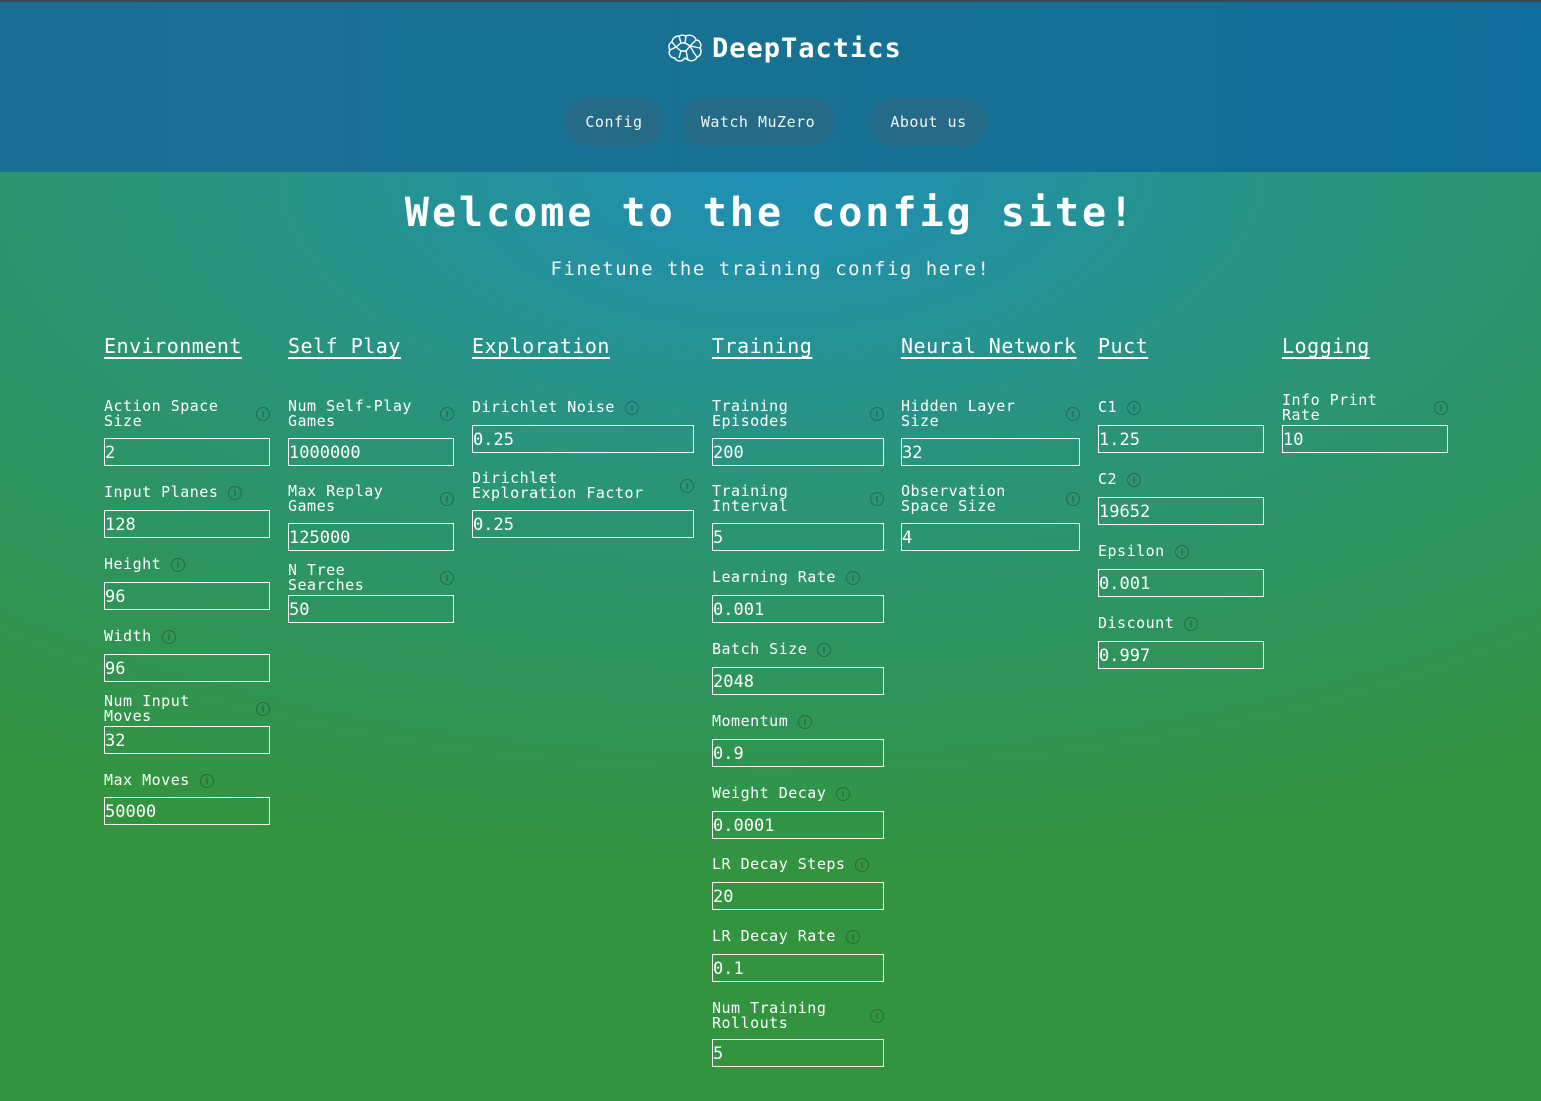 The width and height of the screenshot is (1541, 1101). Describe the element at coordinates (1365, 439) in the screenshot. I see `info-print-rate-input` at that location.